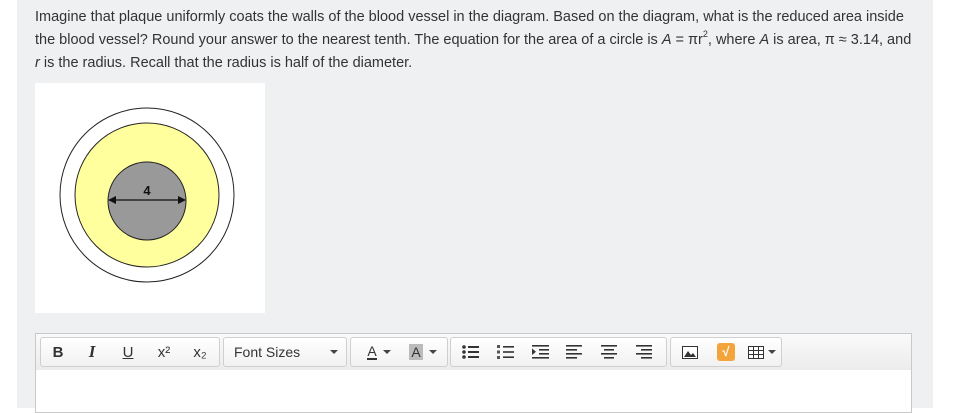  I want to click on bold-icon: B, so click(58, 352).